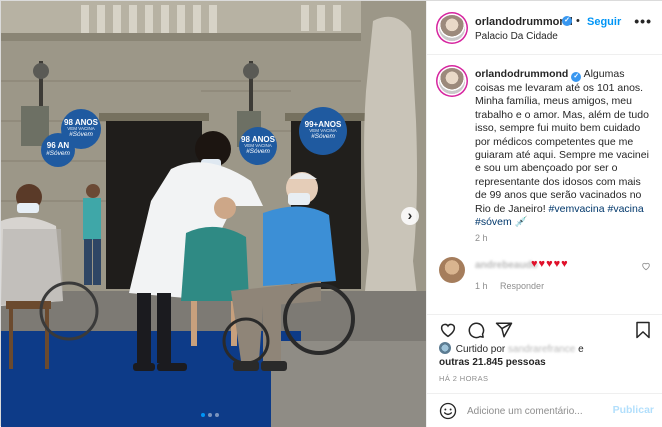 The image size is (662, 427). What do you see at coordinates (643, 330) in the screenshot?
I see `bookmark-icon` at bounding box center [643, 330].